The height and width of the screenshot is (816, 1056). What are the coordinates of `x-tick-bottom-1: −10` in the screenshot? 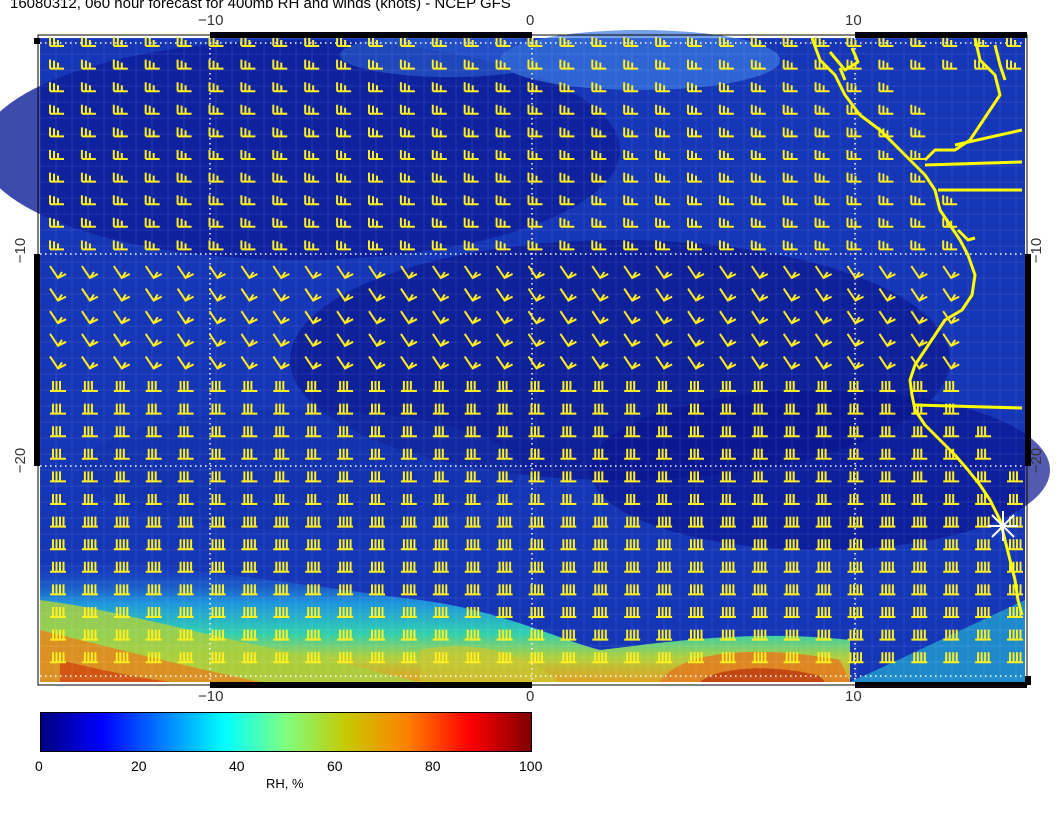 It's located at (211, 696).